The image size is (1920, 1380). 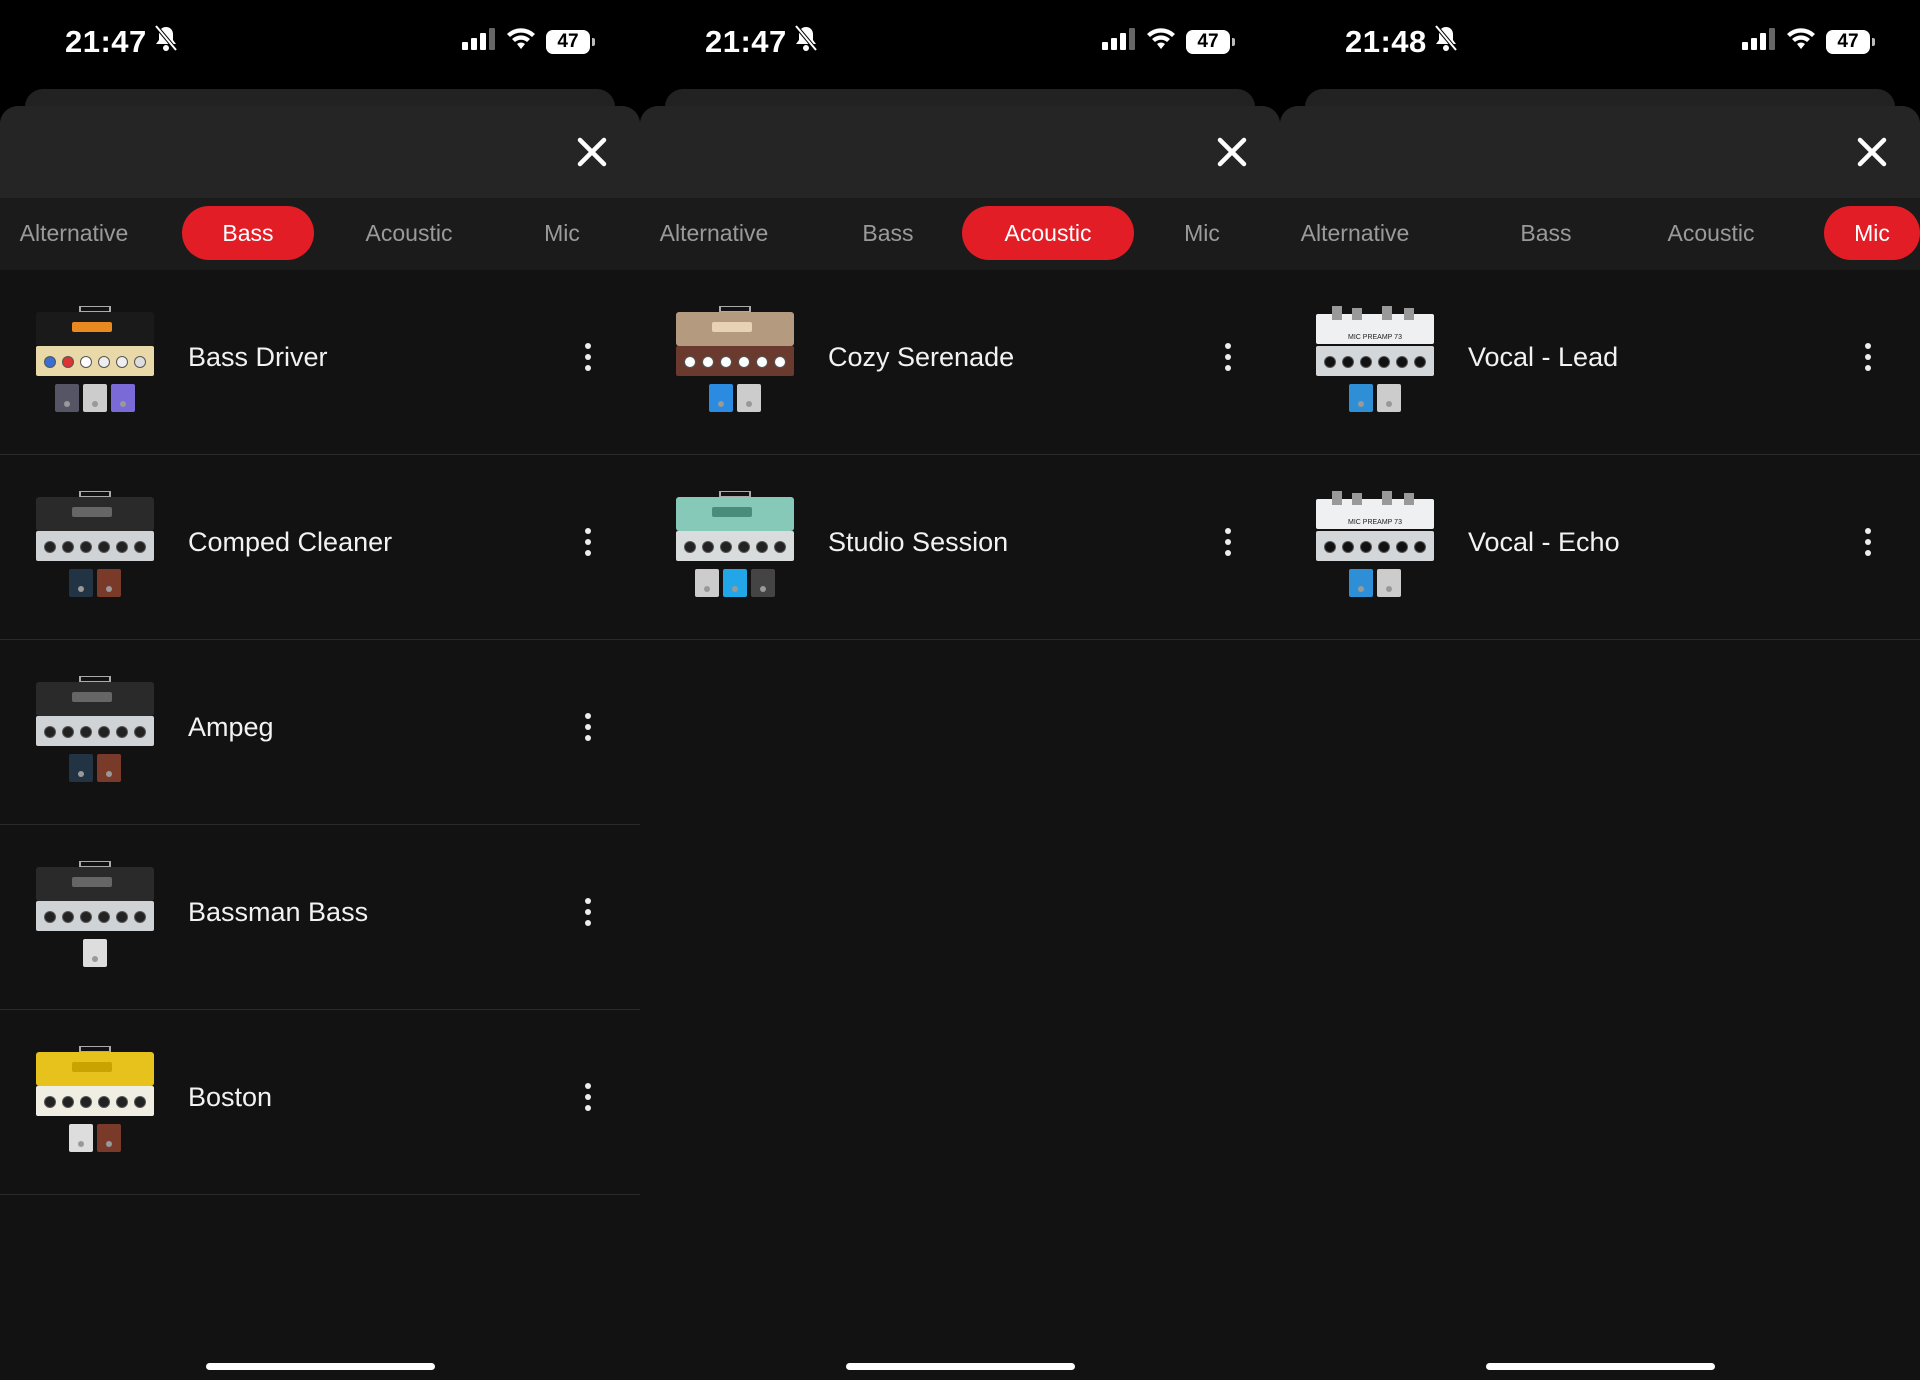 I want to click on preset-row: Comped Cleaner, so click(x=320, y=547).